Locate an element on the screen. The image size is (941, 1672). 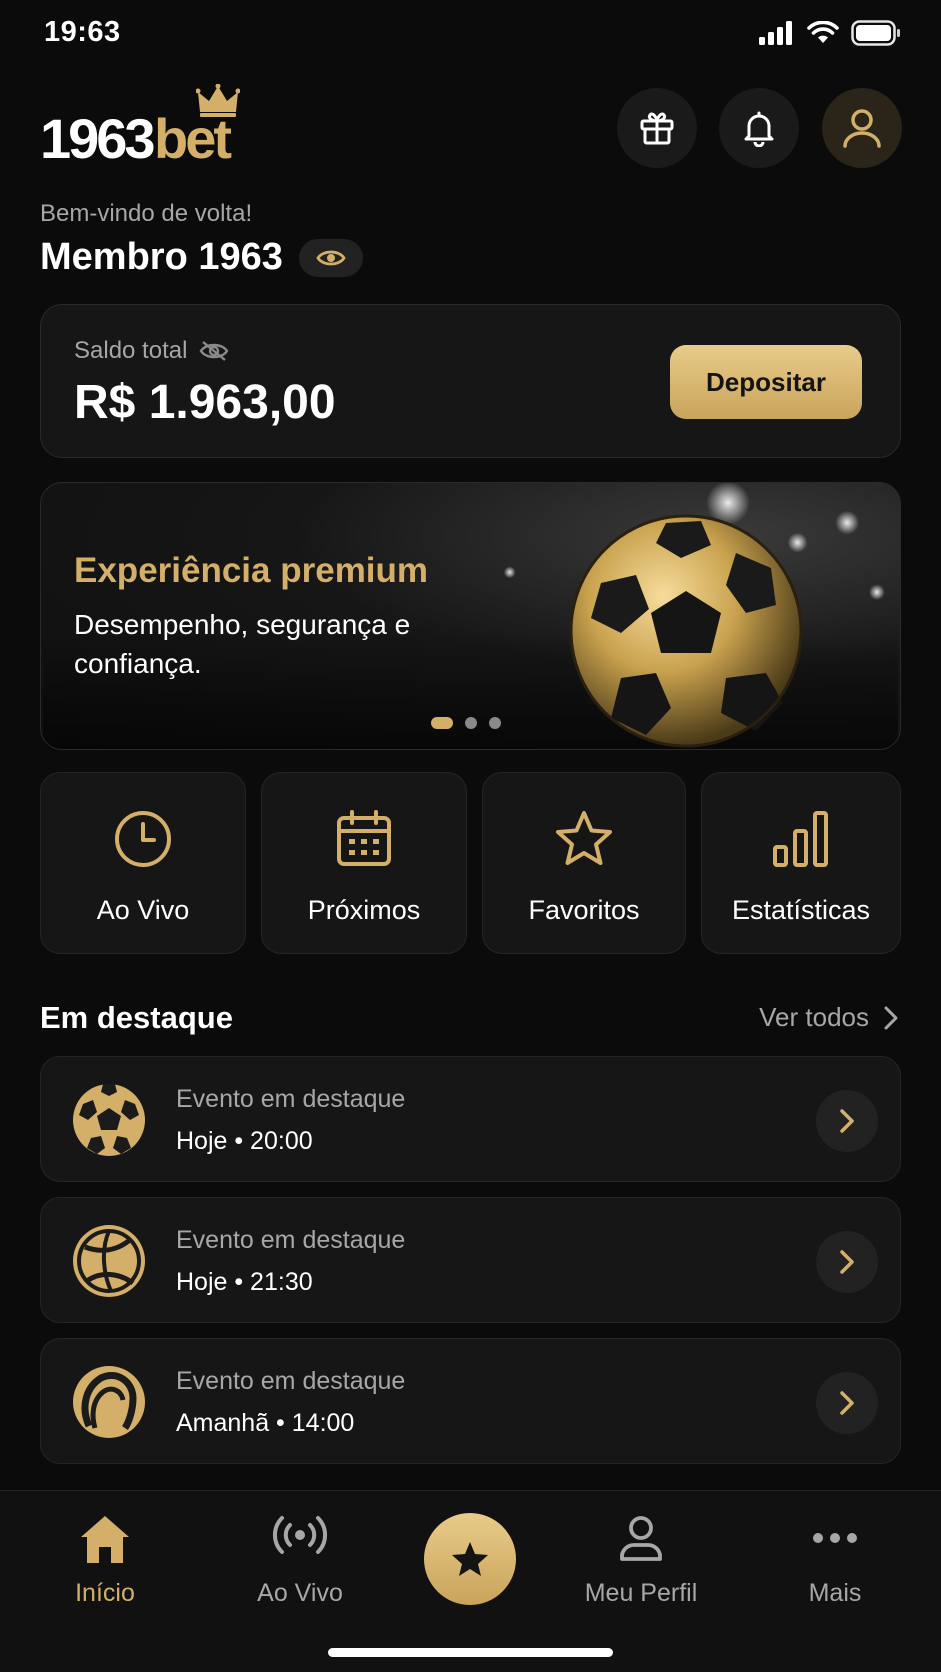
live-broadcast-icon is located at coordinates (300, 1535).